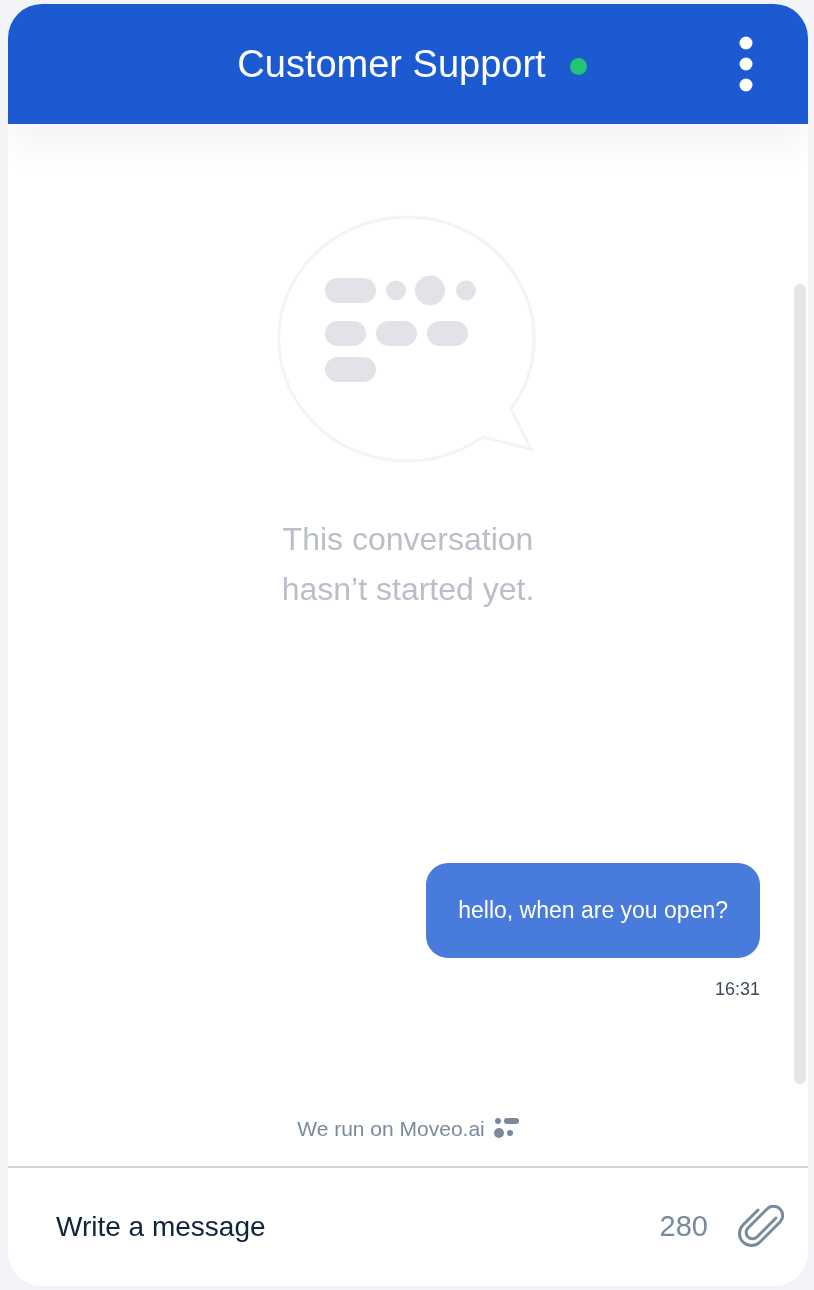  What do you see at coordinates (800, 684) in the screenshot?
I see `scrollbar` at bounding box center [800, 684].